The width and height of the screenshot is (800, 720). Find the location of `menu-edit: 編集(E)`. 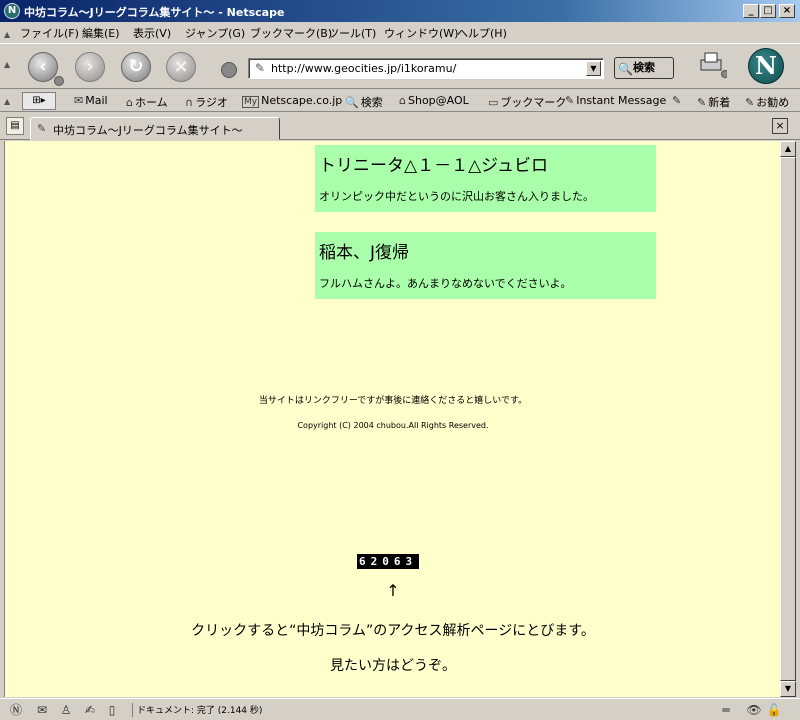

menu-edit: 編集(E) is located at coordinates (101, 33).